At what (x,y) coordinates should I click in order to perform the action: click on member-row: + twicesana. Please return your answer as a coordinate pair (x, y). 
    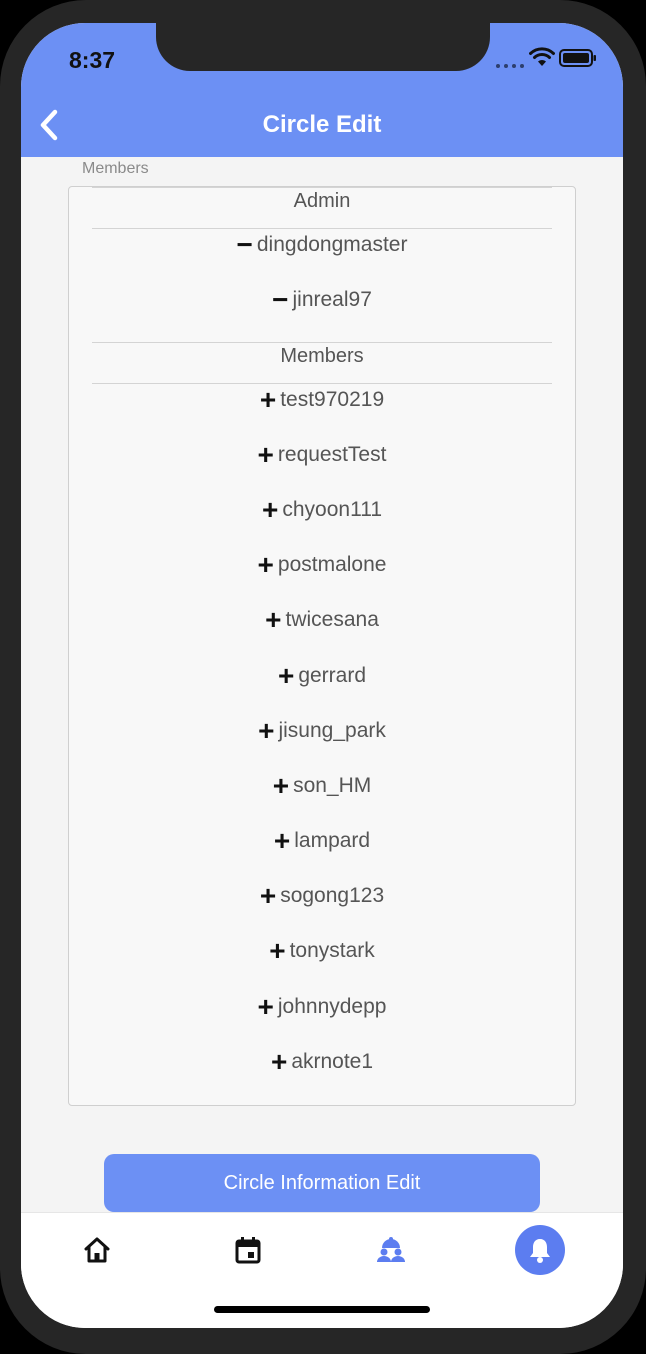
    Looking at the image, I should click on (322, 620).